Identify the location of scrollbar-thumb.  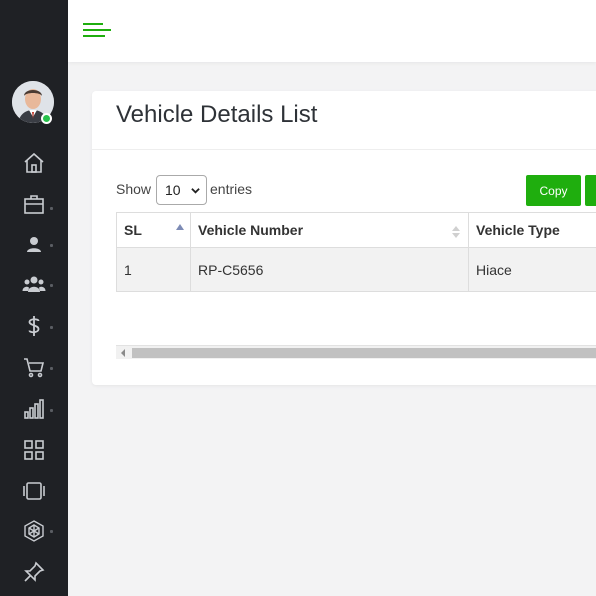
(364, 353).